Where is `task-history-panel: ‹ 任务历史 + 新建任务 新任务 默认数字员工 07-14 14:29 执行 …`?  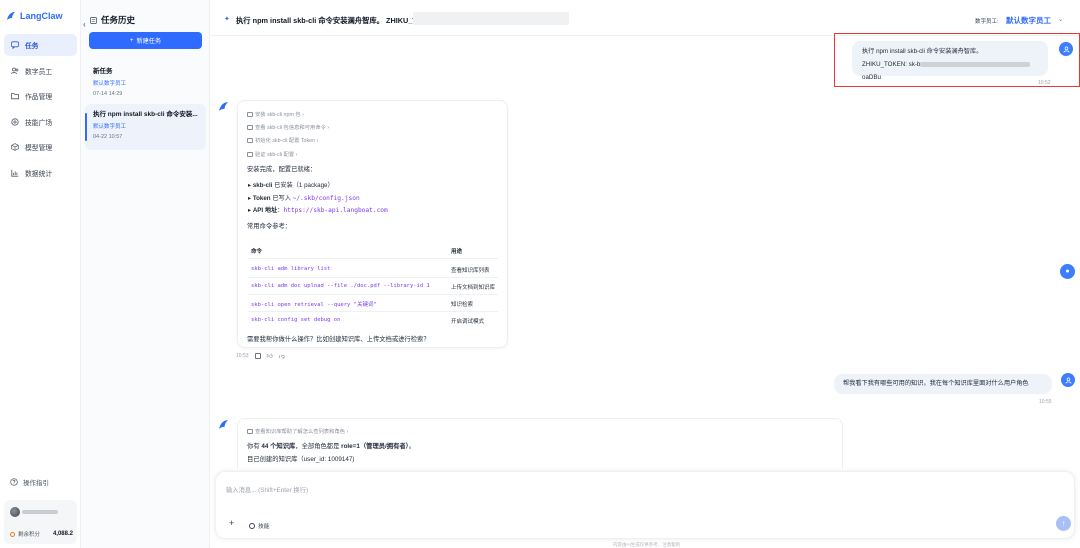
task-history-panel: ‹ 任务历史 + 新建任务 新任务 默认数字员工 07-14 14:29 执行 … is located at coordinates (145, 274).